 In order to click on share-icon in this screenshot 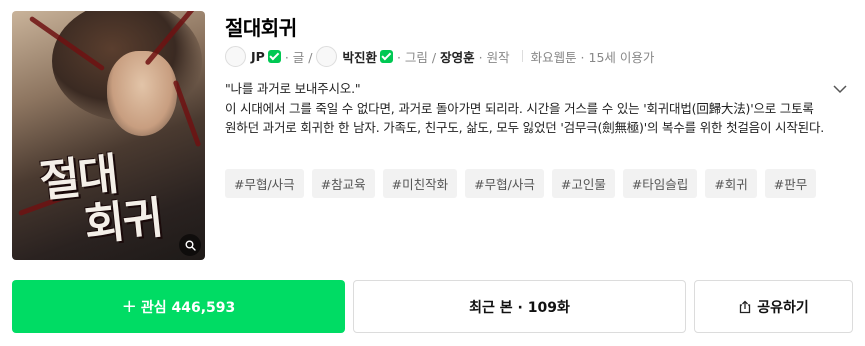, I will do `click(745, 306)`.